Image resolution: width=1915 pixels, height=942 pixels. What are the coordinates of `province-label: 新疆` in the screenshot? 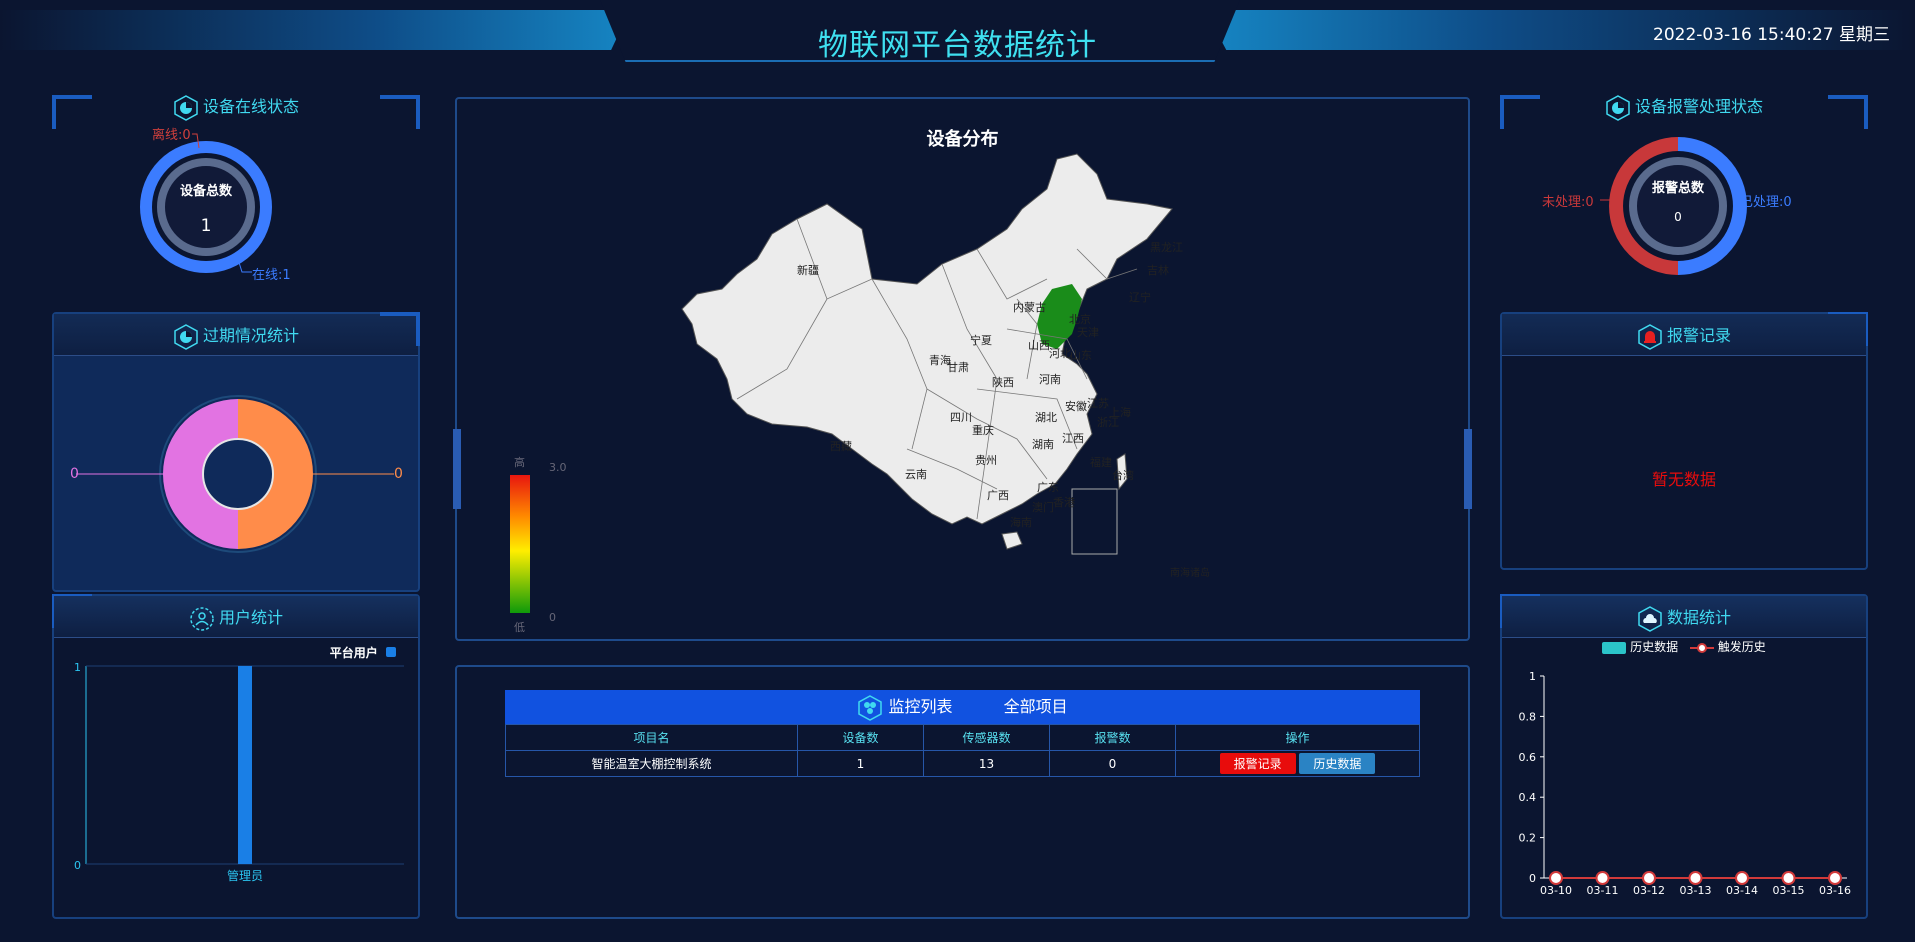 It's located at (808, 270).